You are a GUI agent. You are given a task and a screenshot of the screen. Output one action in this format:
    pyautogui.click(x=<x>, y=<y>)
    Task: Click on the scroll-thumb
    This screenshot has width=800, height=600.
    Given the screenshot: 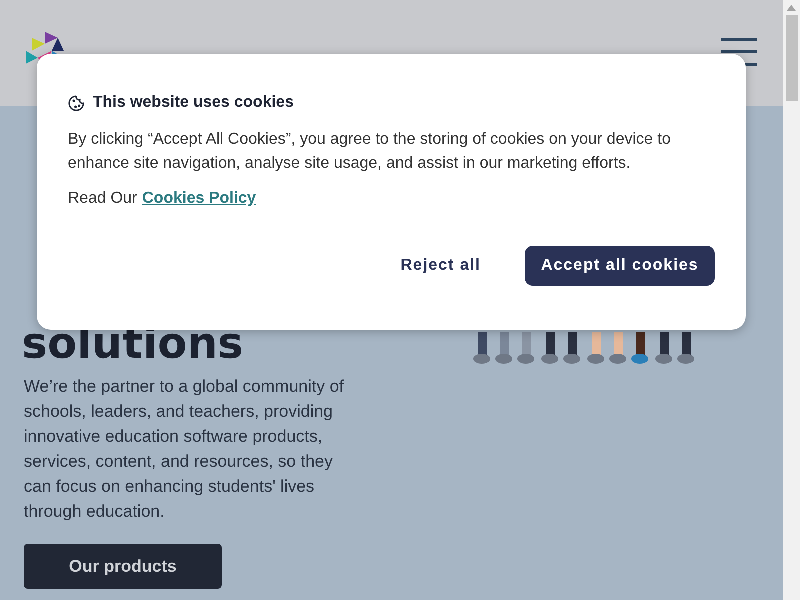 What is the action you would take?
    pyautogui.click(x=792, y=58)
    